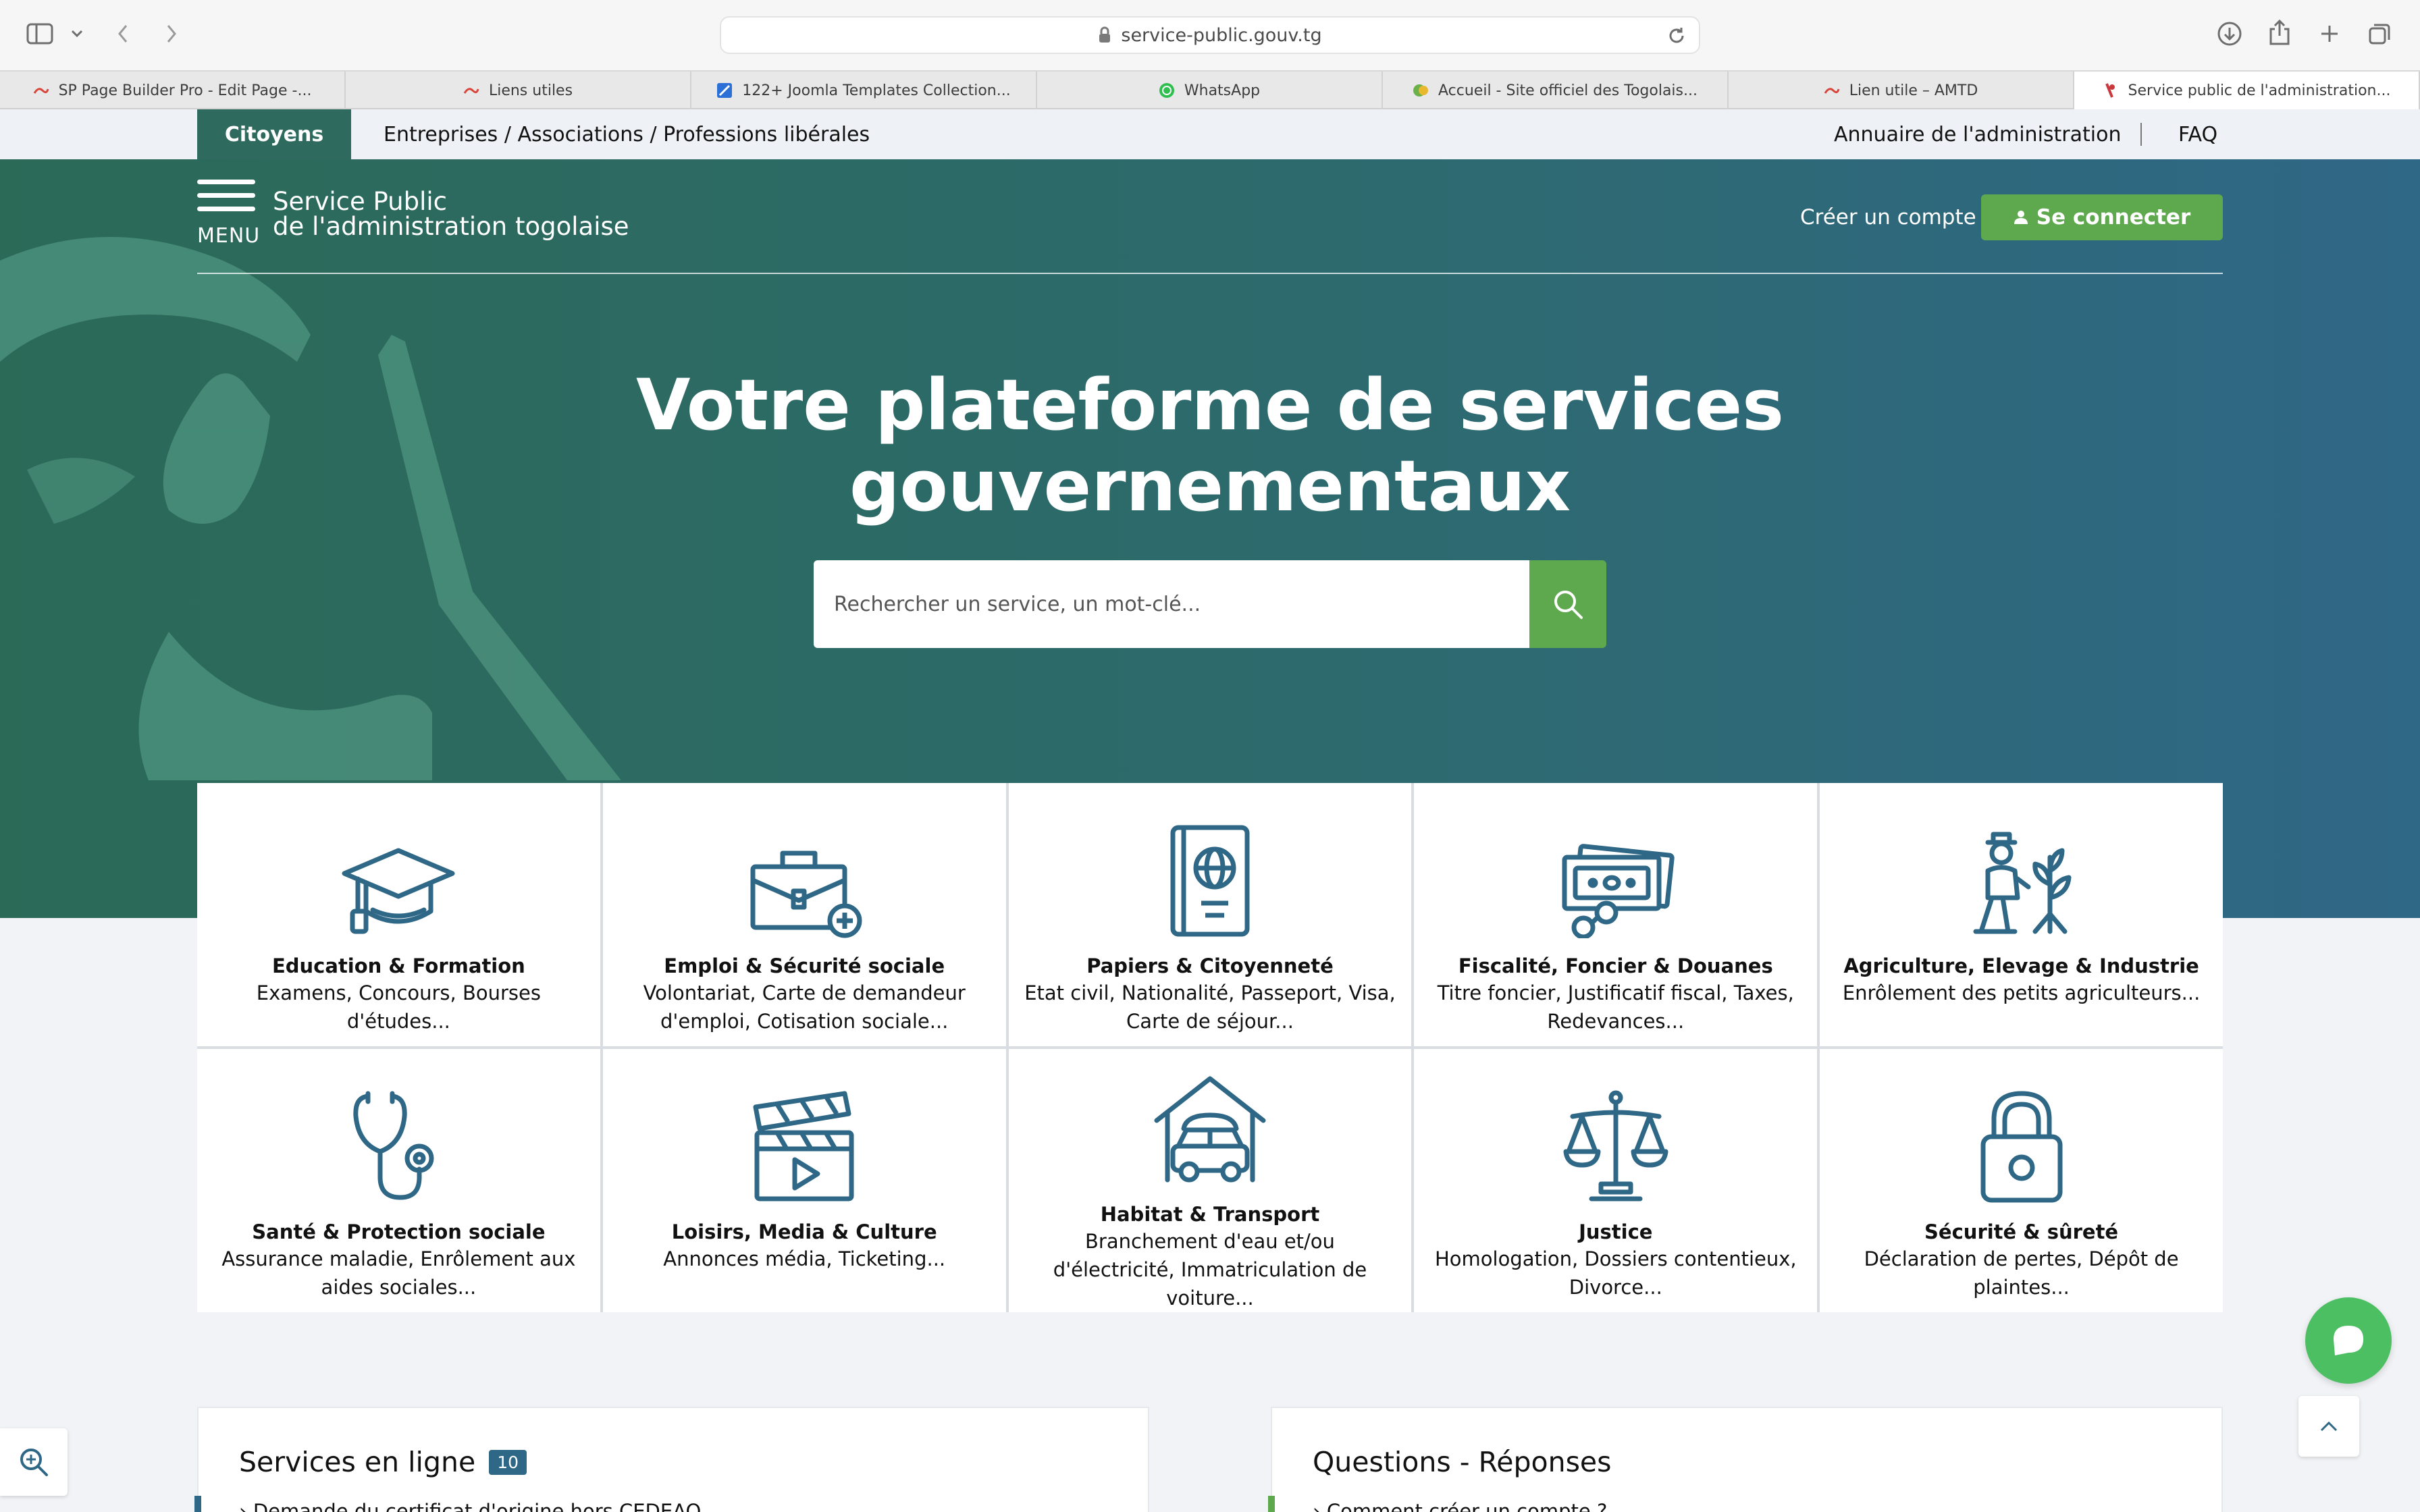 This screenshot has width=2420, height=1512. Describe the element at coordinates (1421, 91) in the screenshot. I see `togo-favicon-icon` at that location.